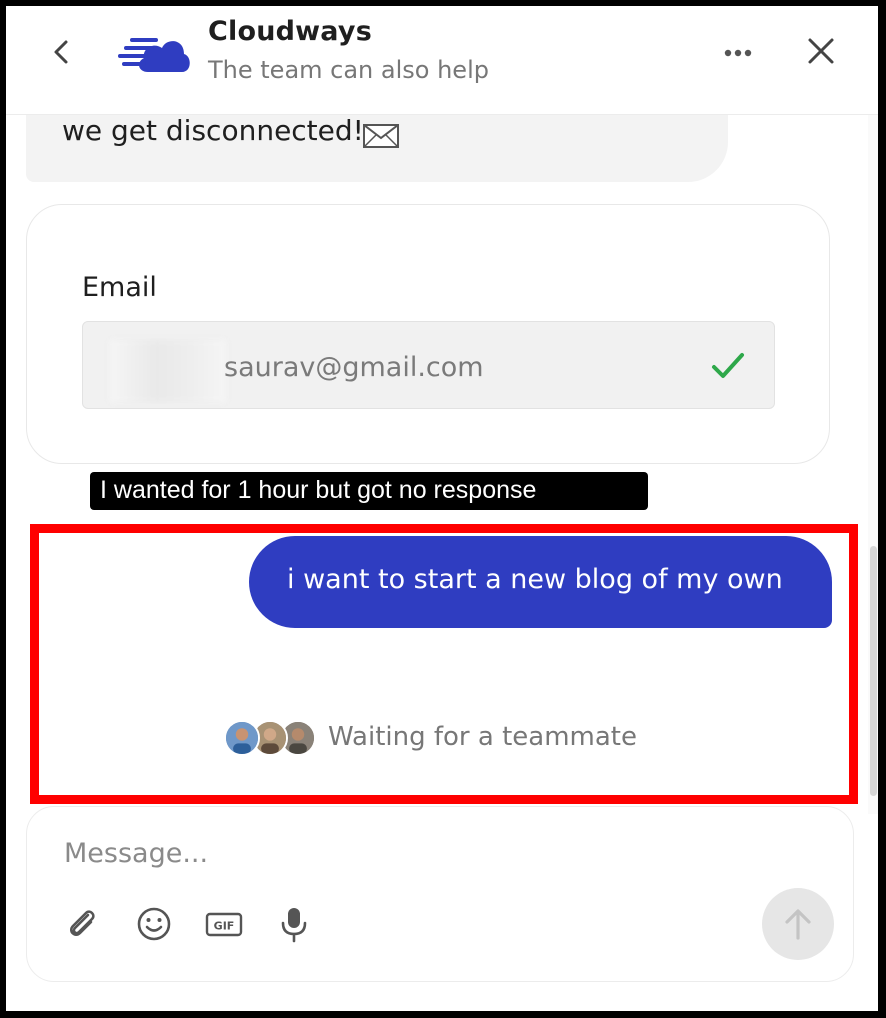  What do you see at coordinates (154, 55) in the screenshot?
I see `cloudways-logo-icon` at bounding box center [154, 55].